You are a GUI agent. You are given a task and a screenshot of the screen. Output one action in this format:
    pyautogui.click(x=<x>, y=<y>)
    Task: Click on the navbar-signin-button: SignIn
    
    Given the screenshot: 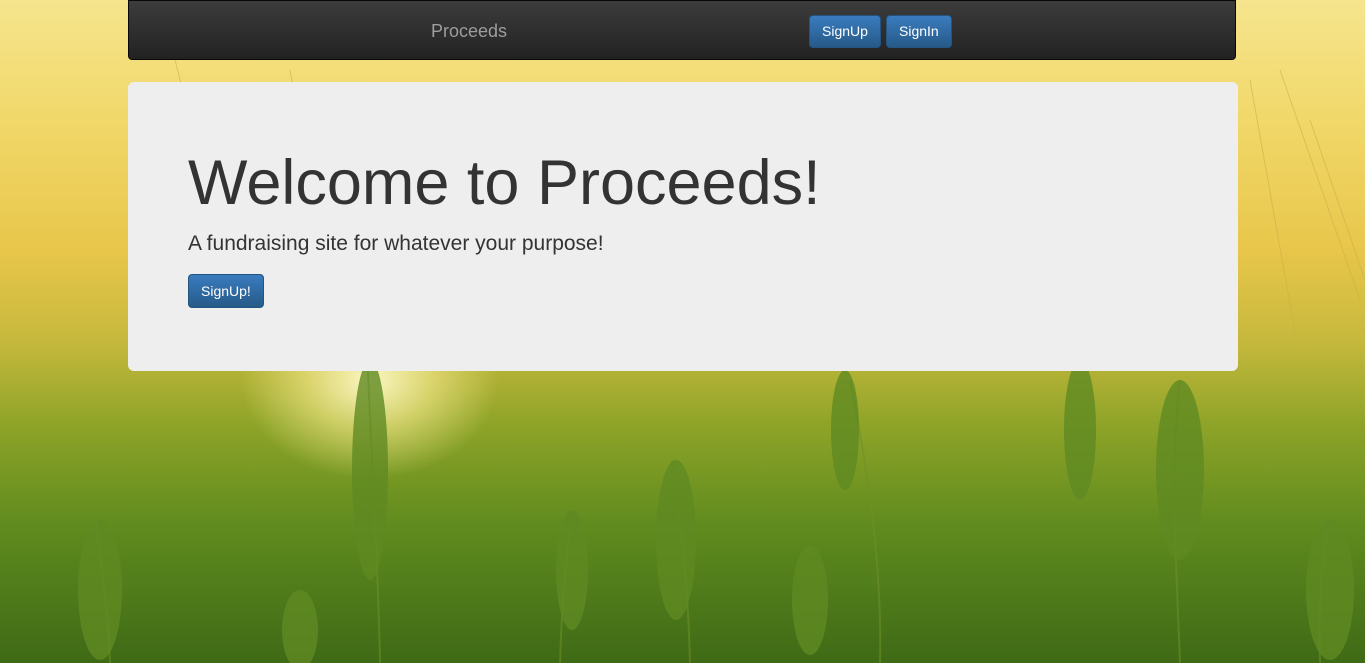 What is the action you would take?
    pyautogui.click(x=919, y=31)
    